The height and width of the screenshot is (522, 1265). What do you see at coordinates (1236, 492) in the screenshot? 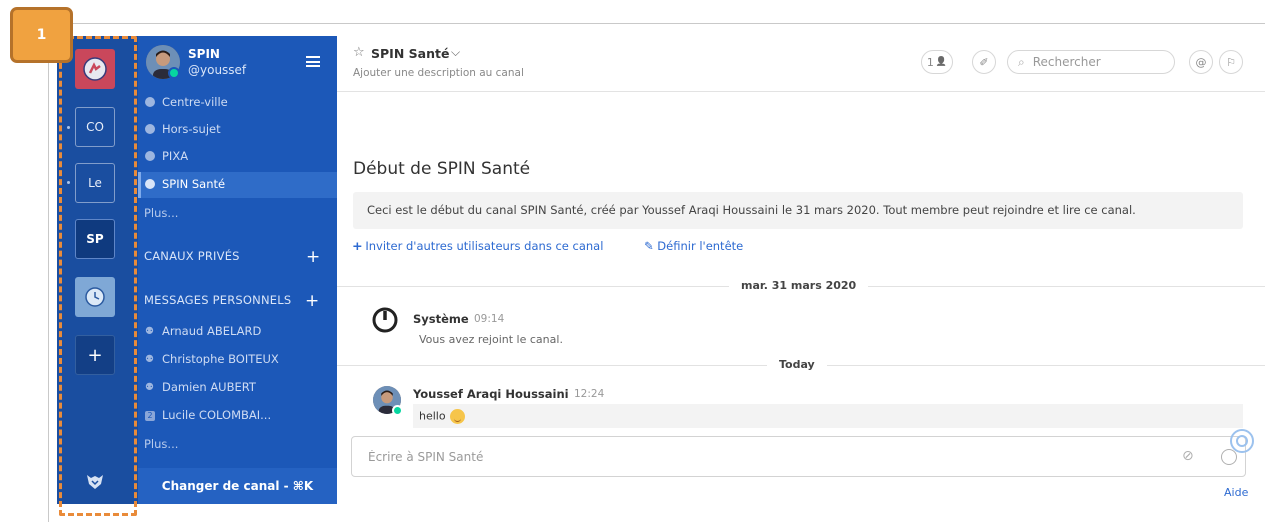
I see `help-link: Aide` at bounding box center [1236, 492].